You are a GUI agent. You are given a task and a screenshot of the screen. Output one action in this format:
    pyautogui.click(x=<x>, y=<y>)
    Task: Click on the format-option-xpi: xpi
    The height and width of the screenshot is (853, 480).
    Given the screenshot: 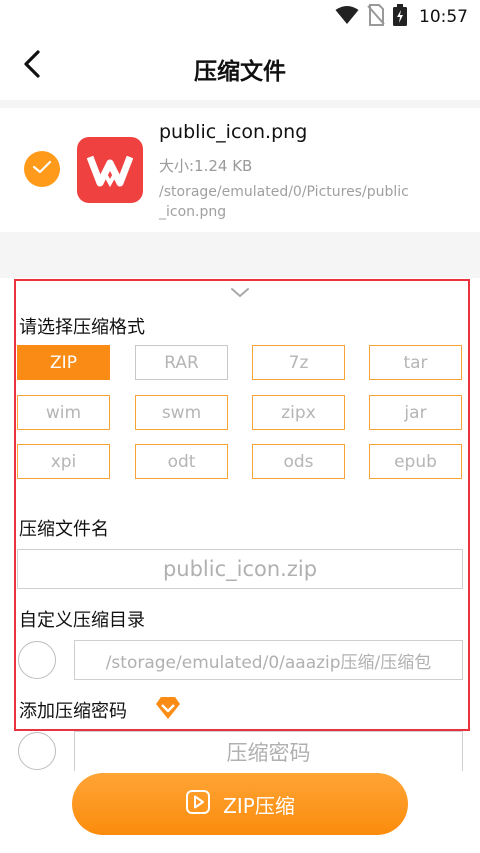 What is the action you would take?
    pyautogui.click(x=63, y=461)
    